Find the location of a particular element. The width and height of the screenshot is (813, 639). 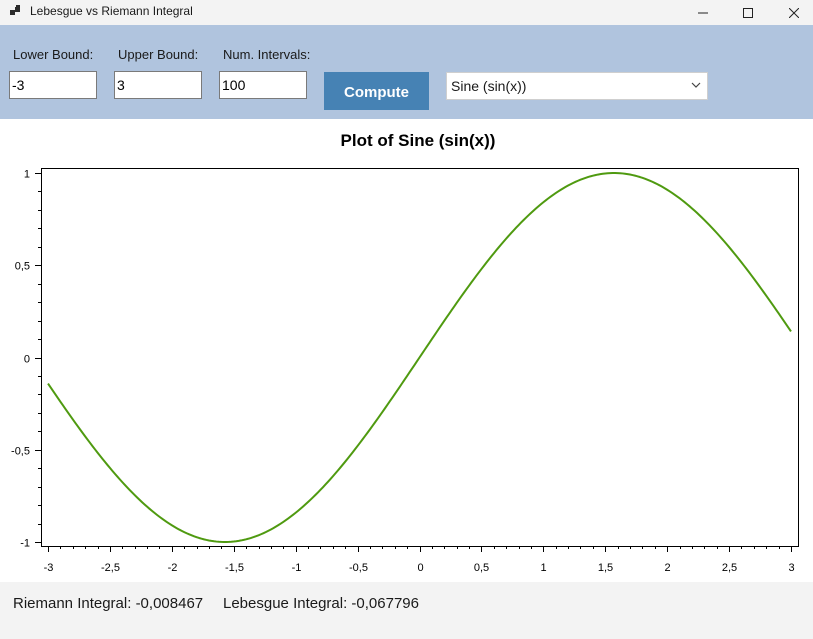

x-tick-label: 1,5 is located at coordinates (605, 568).